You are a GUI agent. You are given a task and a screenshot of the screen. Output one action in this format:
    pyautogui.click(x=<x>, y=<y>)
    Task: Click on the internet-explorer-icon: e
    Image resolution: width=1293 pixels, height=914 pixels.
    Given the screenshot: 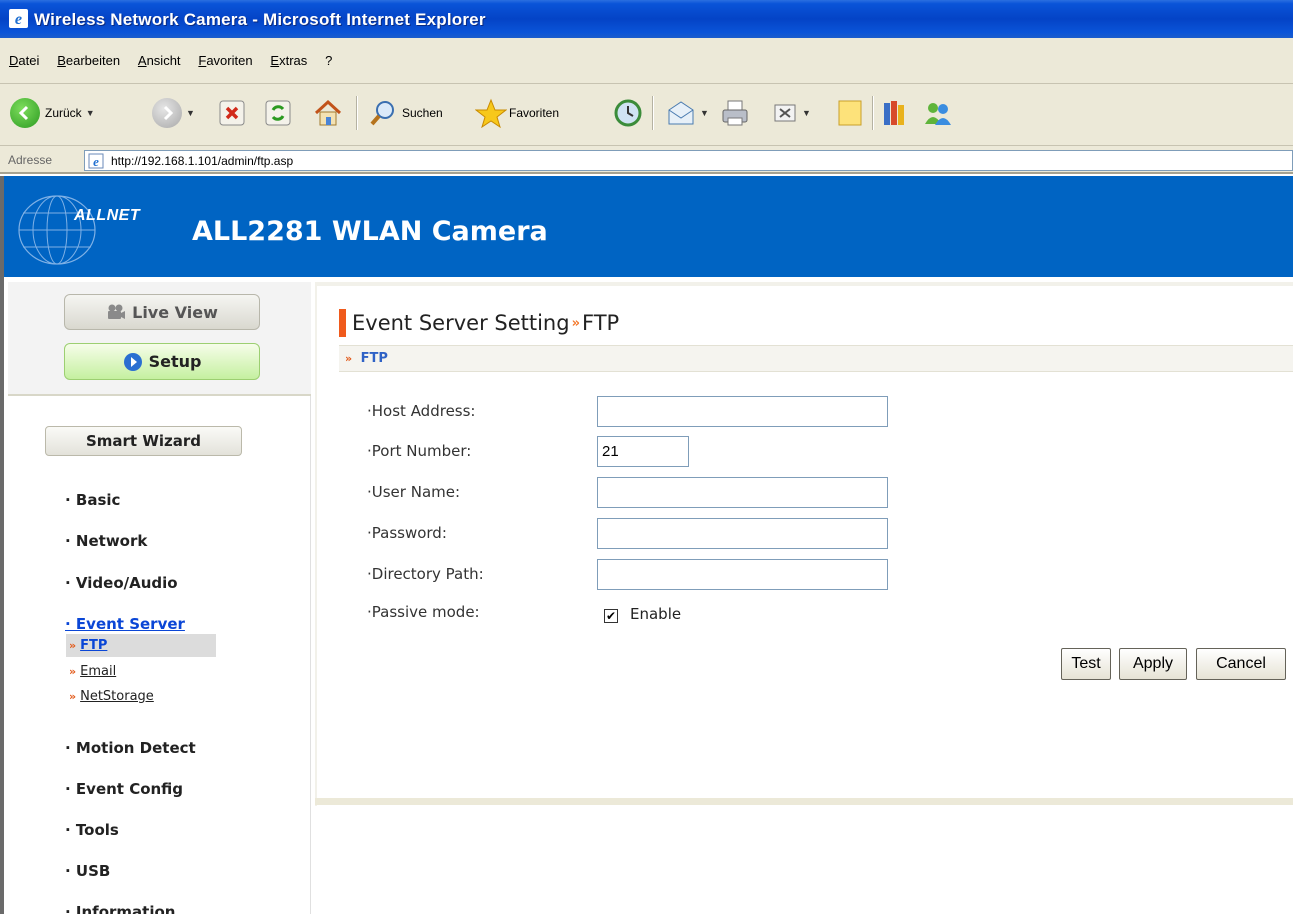 What is the action you would take?
    pyautogui.click(x=18, y=18)
    